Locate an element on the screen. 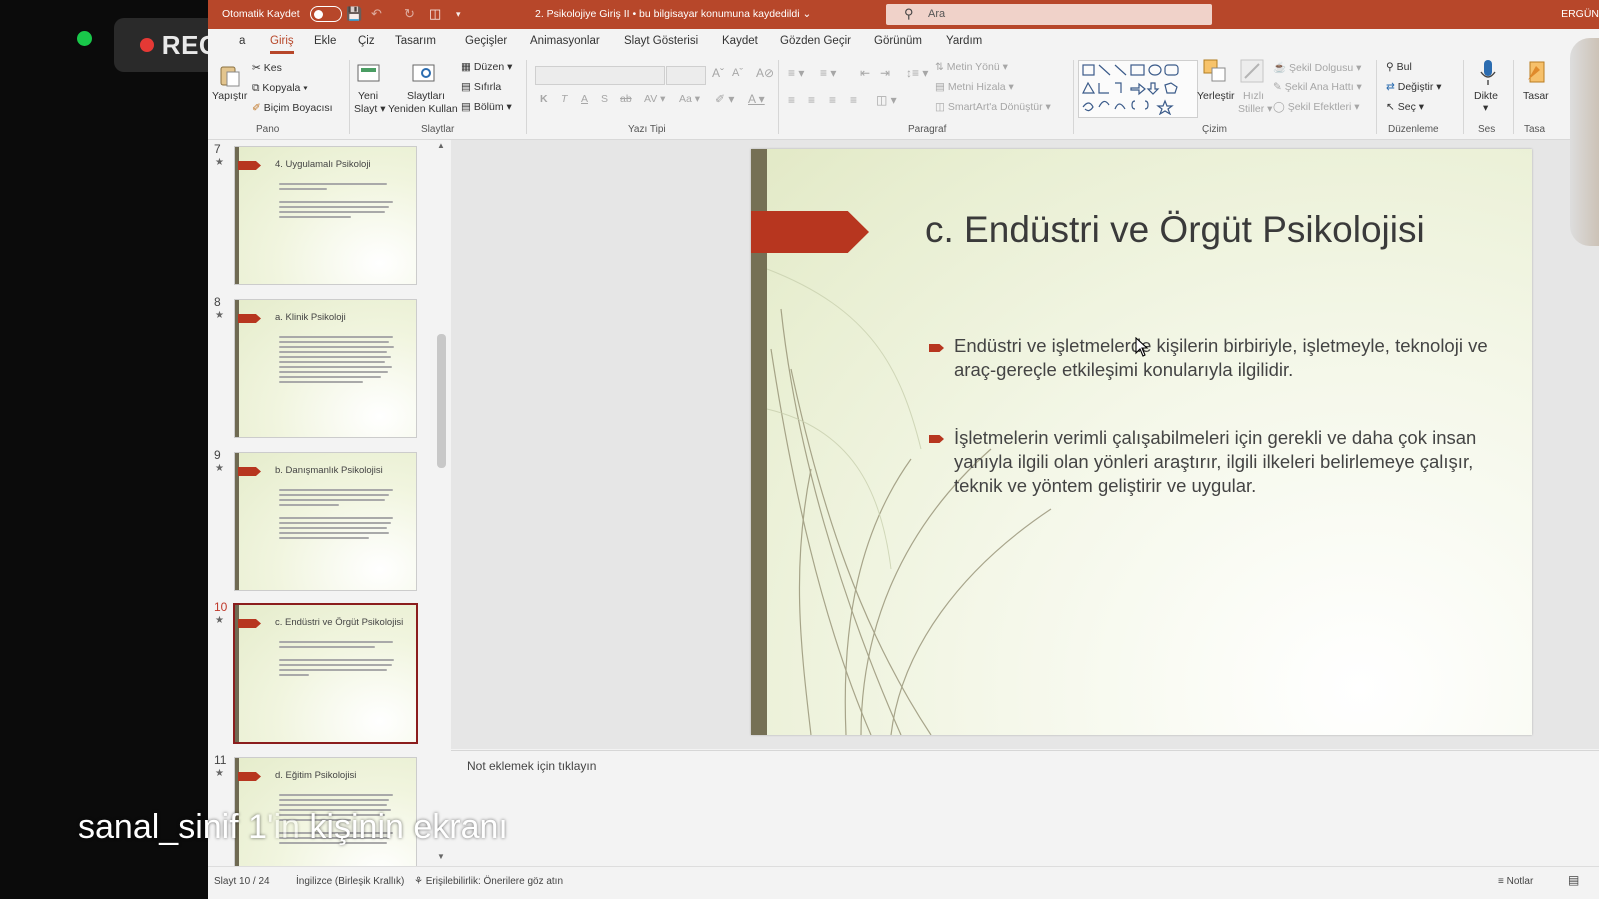  align-center-icon: ≡ is located at coordinates (811, 100).